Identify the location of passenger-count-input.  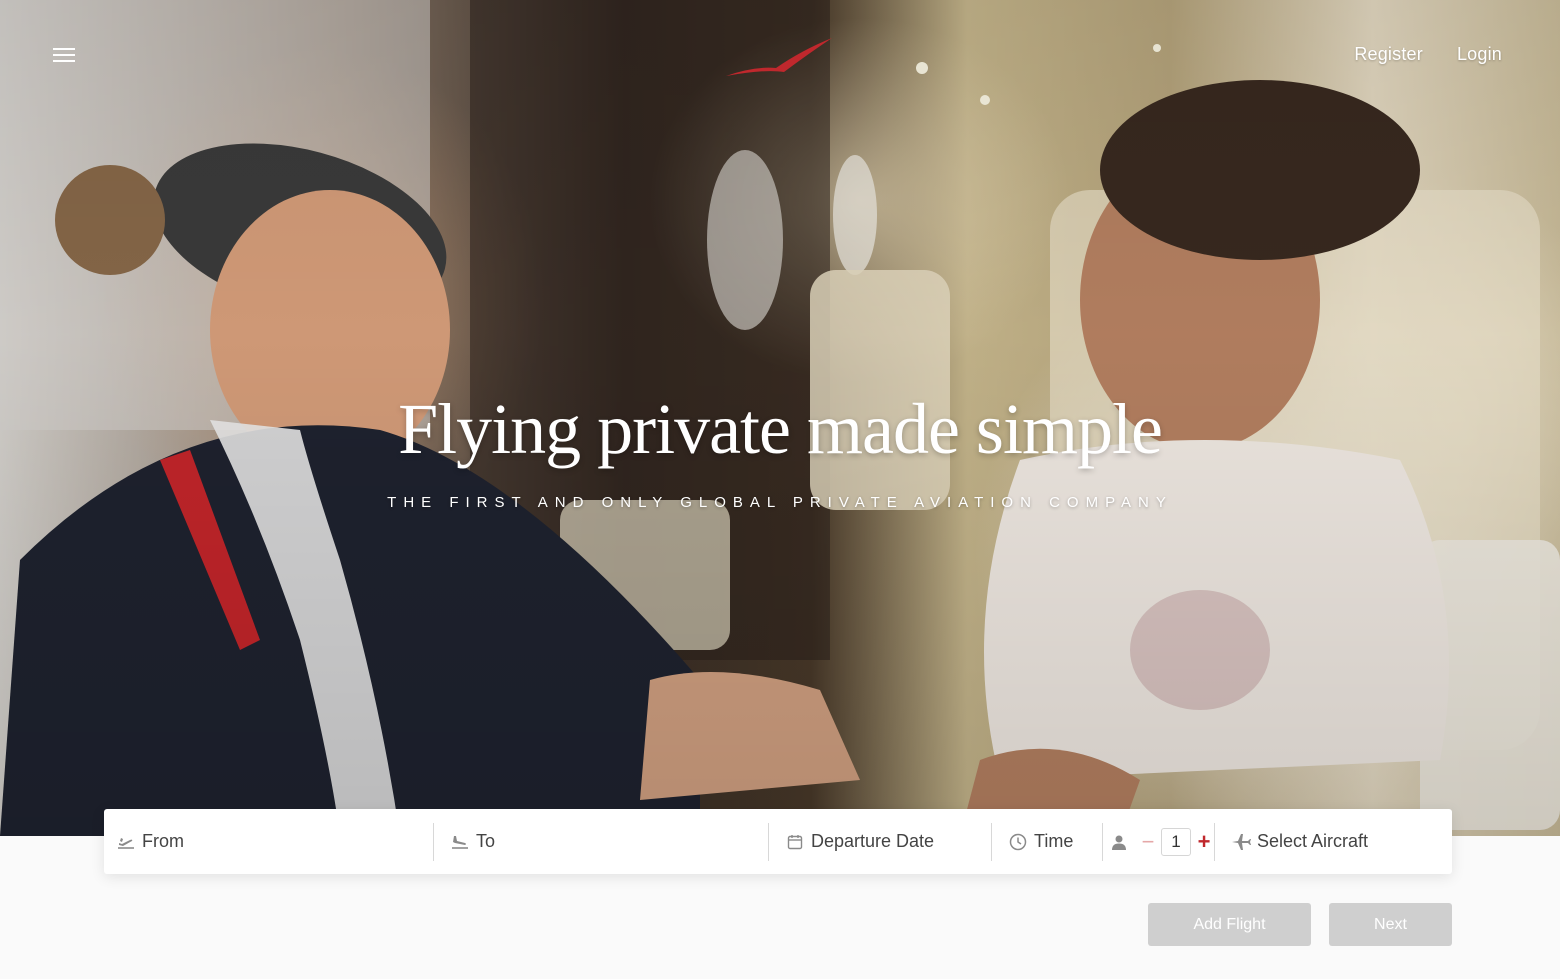
(1176, 841).